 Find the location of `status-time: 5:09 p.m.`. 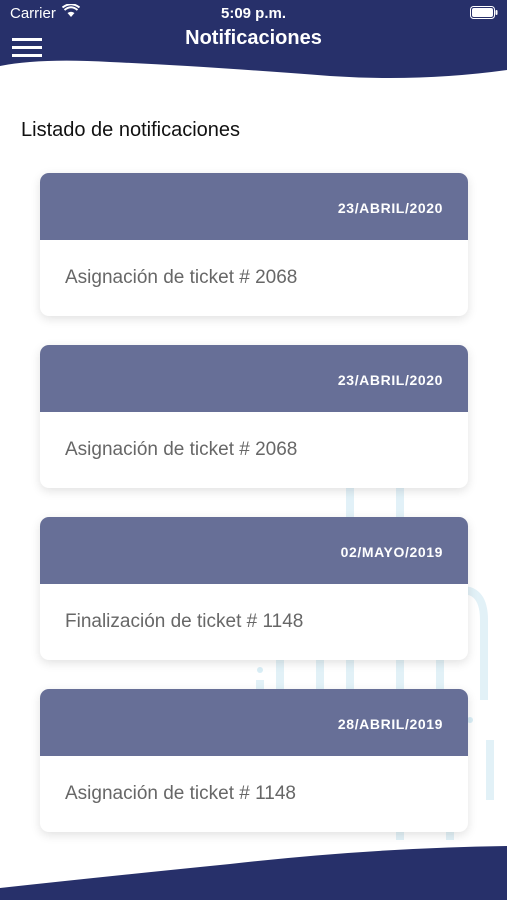

status-time: 5:09 p.m. is located at coordinates (253, 13).